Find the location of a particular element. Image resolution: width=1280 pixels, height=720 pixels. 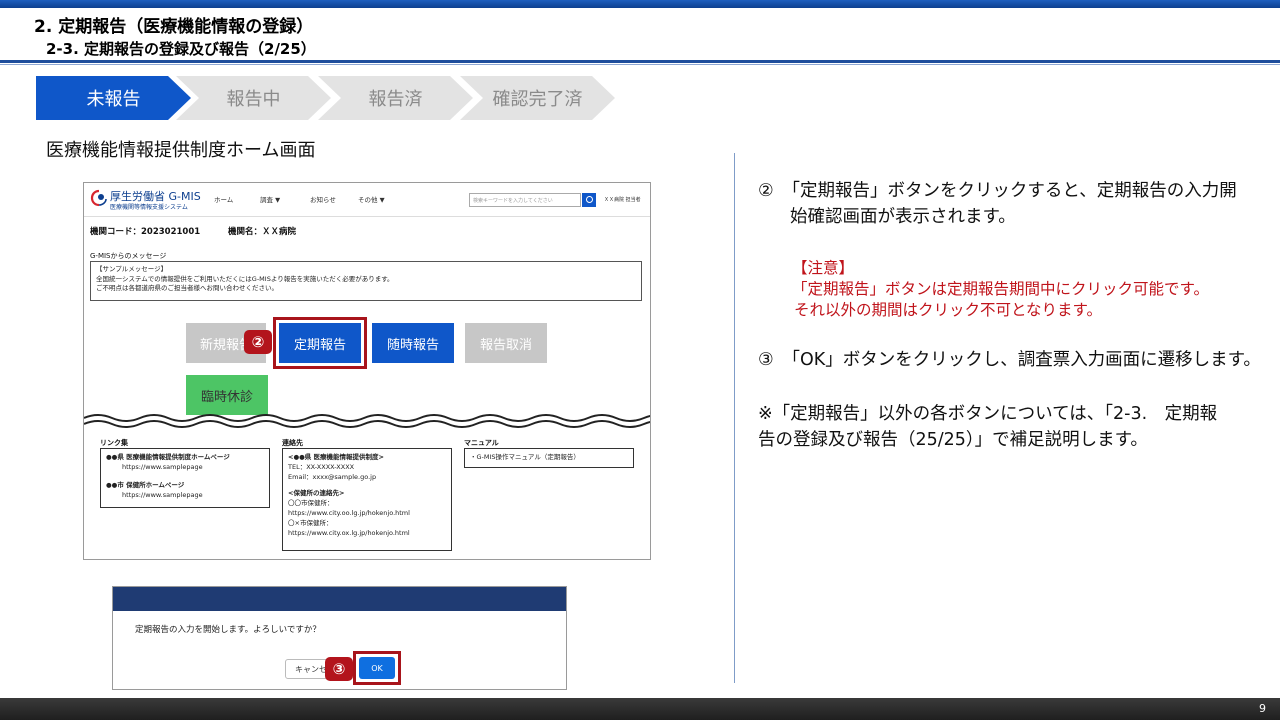

message-label: G-MISからのメッセージ is located at coordinates (128, 256).